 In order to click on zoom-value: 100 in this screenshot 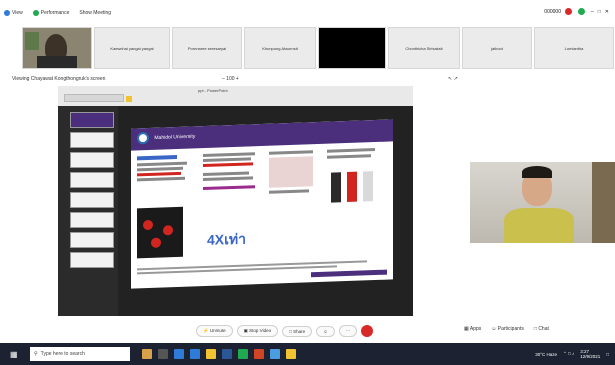, I will do `click(230, 78)`.